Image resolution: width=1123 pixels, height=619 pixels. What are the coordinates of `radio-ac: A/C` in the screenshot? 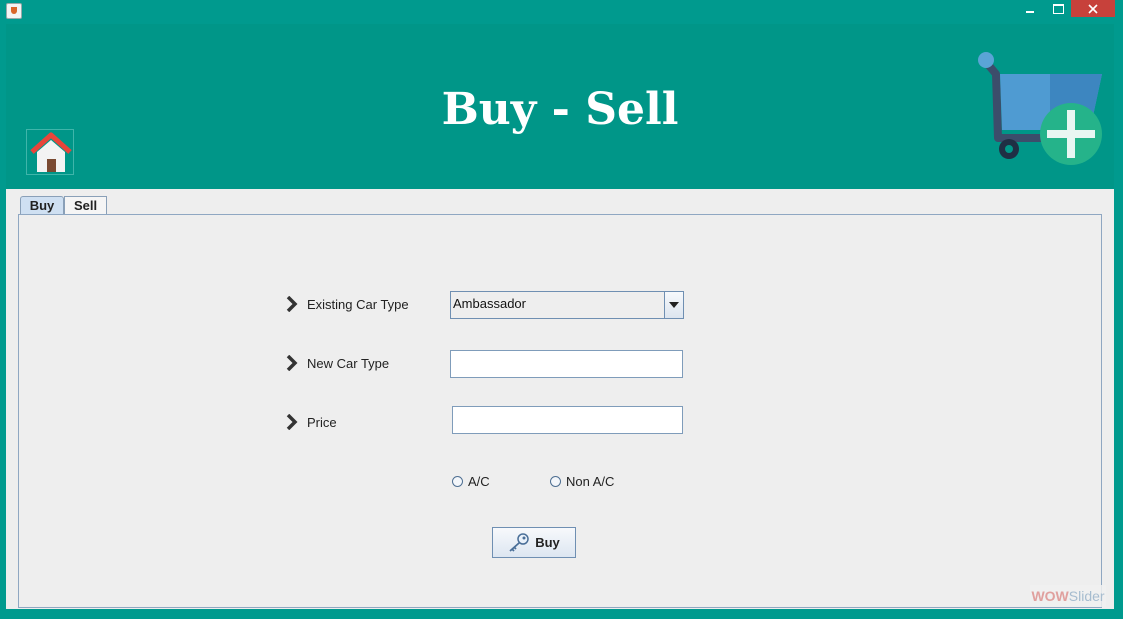 It's located at (471, 481).